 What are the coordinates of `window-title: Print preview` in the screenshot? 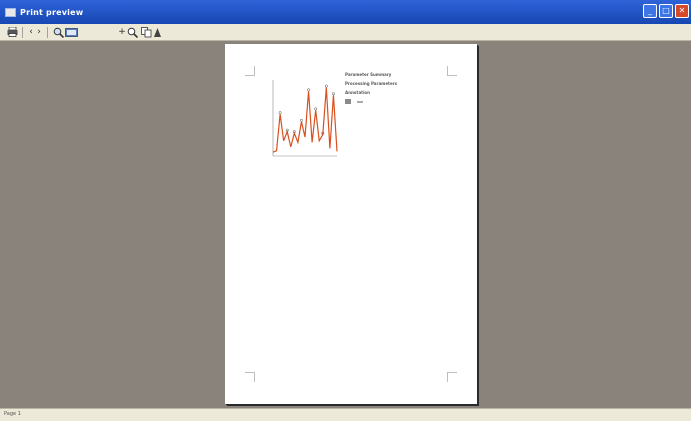 It's located at (52, 12).